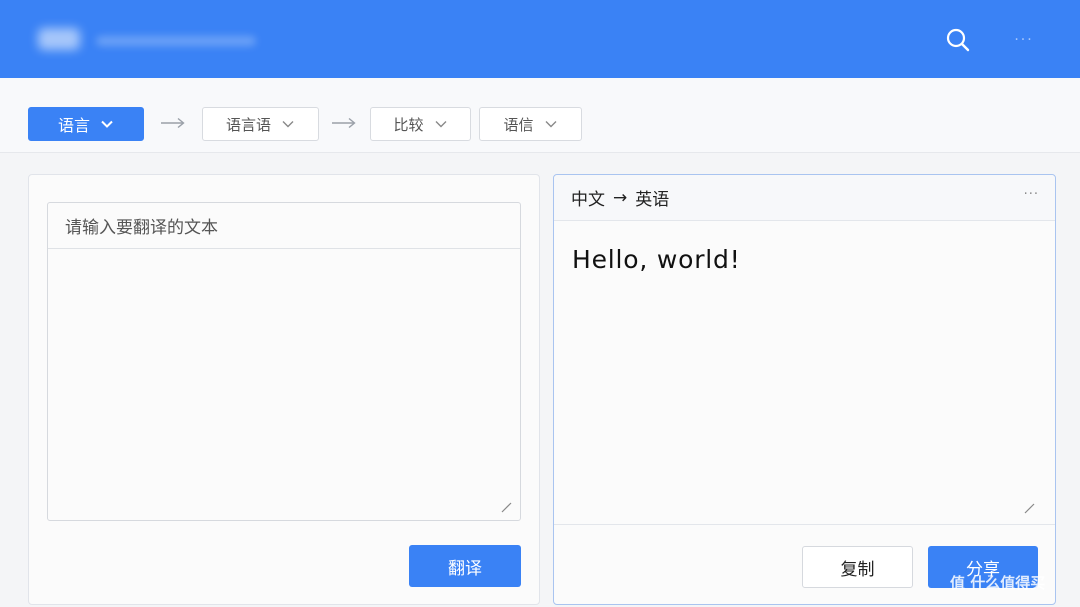 This screenshot has height=607, width=1080. I want to click on language-select-4: 语信, so click(530, 124).